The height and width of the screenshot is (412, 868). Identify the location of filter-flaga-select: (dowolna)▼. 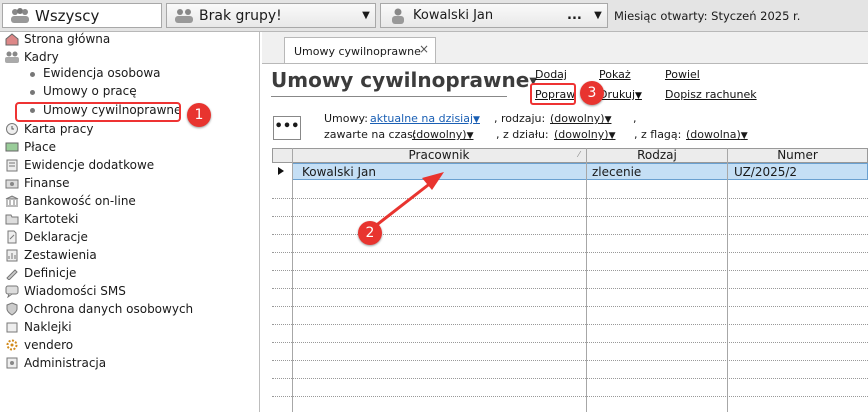
(717, 134).